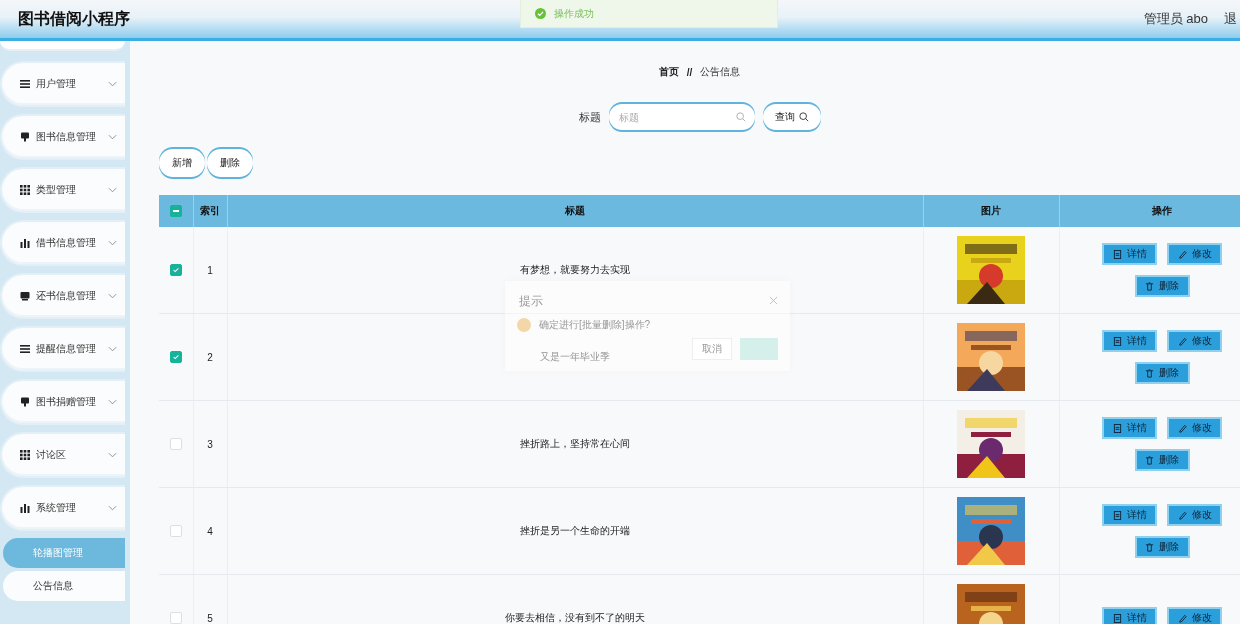  What do you see at coordinates (62, 508) in the screenshot?
I see `sidebar-item: 系统管理` at bounding box center [62, 508].